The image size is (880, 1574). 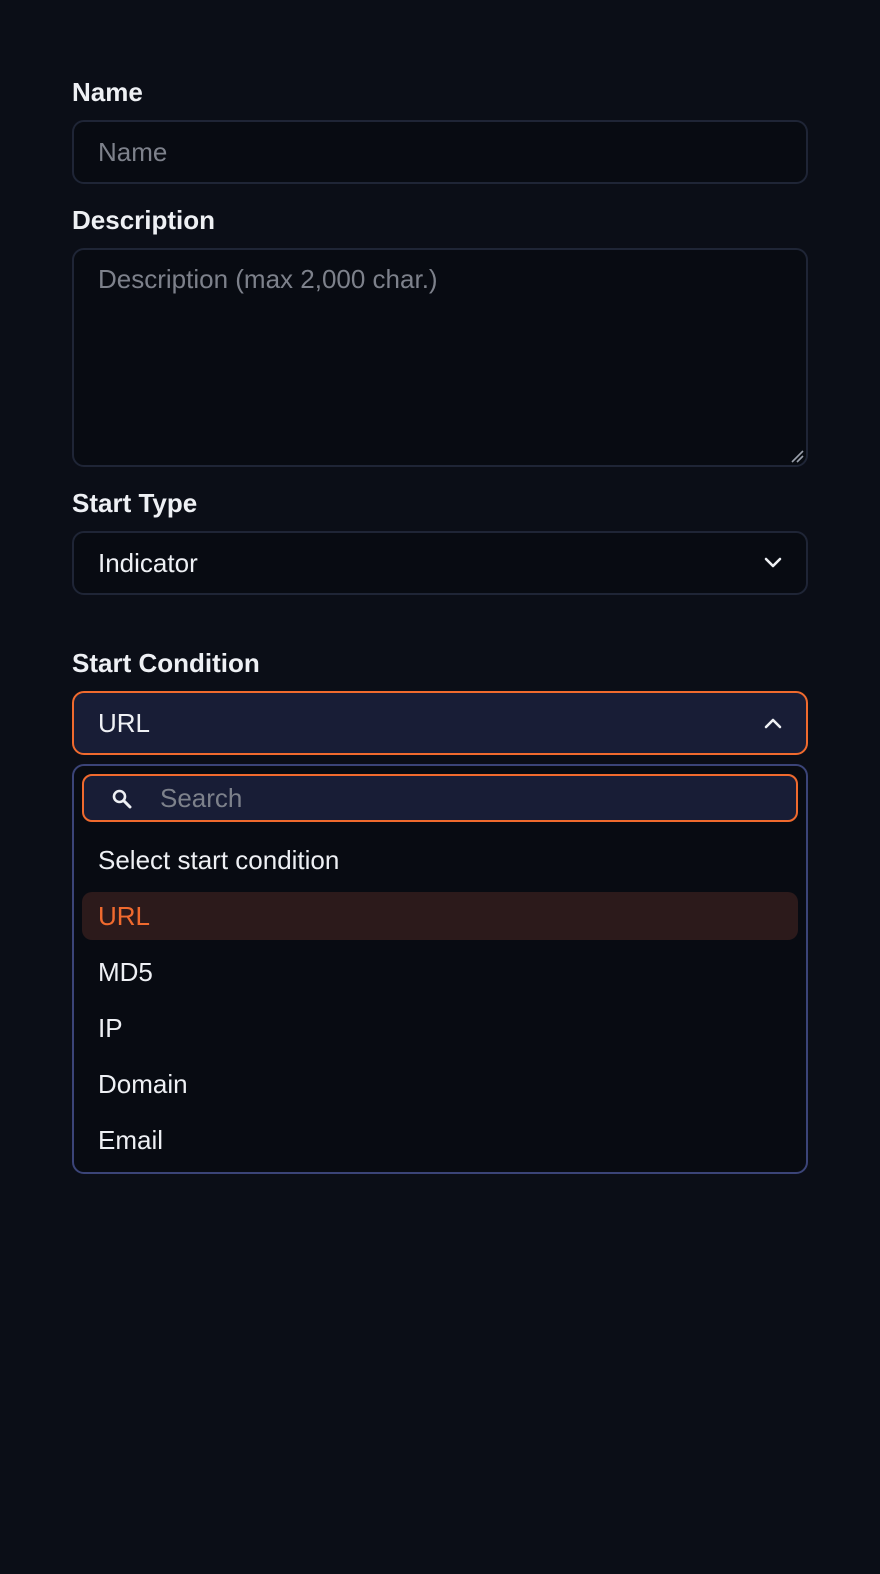 What do you see at coordinates (440, 916) in the screenshot?
I see `option-url: URL` at bounding box center [440, 916].